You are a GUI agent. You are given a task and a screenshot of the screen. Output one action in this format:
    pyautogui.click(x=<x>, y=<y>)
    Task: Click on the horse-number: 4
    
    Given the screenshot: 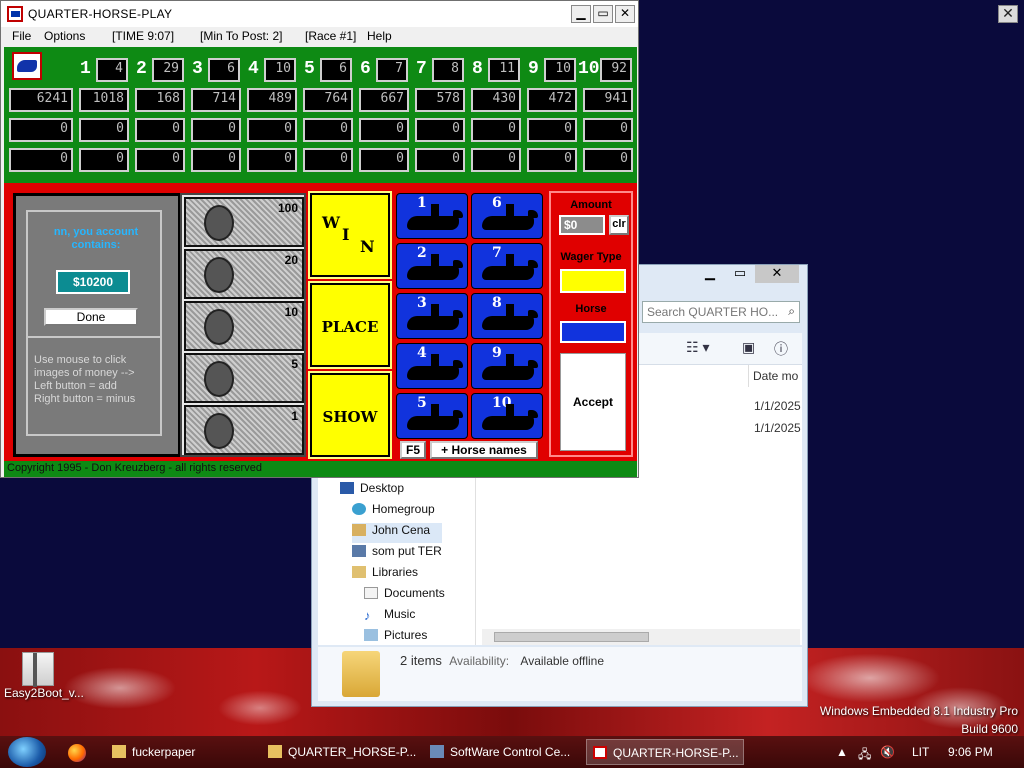 What is the action you would take?
    pyautogui.click(x=422, y=353)
    